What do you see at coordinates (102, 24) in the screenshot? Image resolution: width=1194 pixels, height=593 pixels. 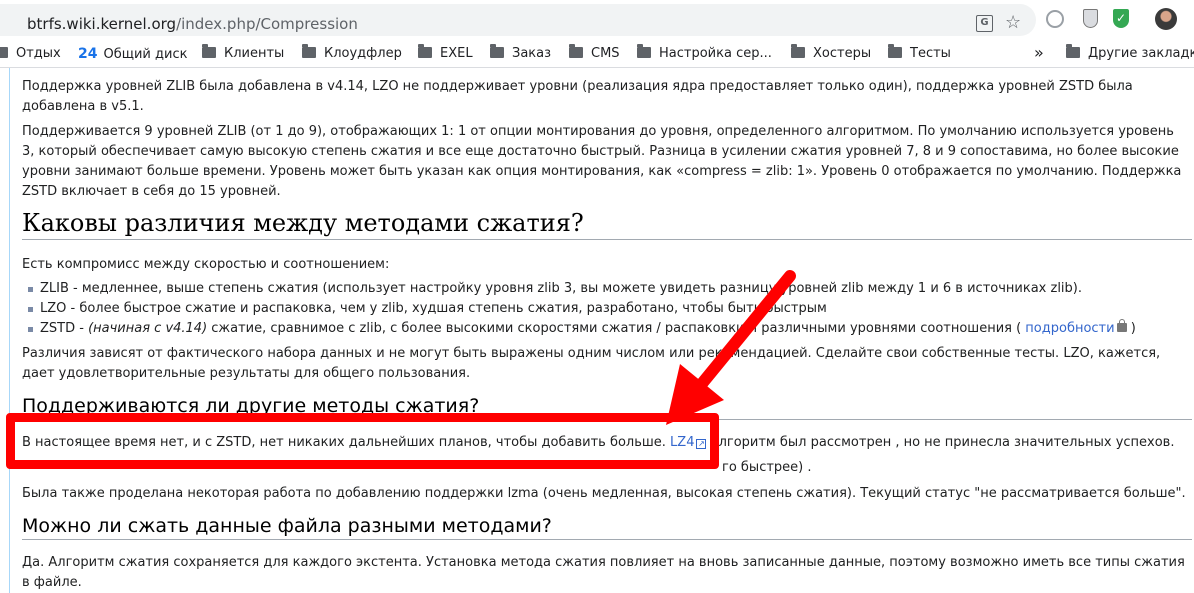 I see `url-host: btrfs.wiki.kernel.org` at bounding box center [102, 24].